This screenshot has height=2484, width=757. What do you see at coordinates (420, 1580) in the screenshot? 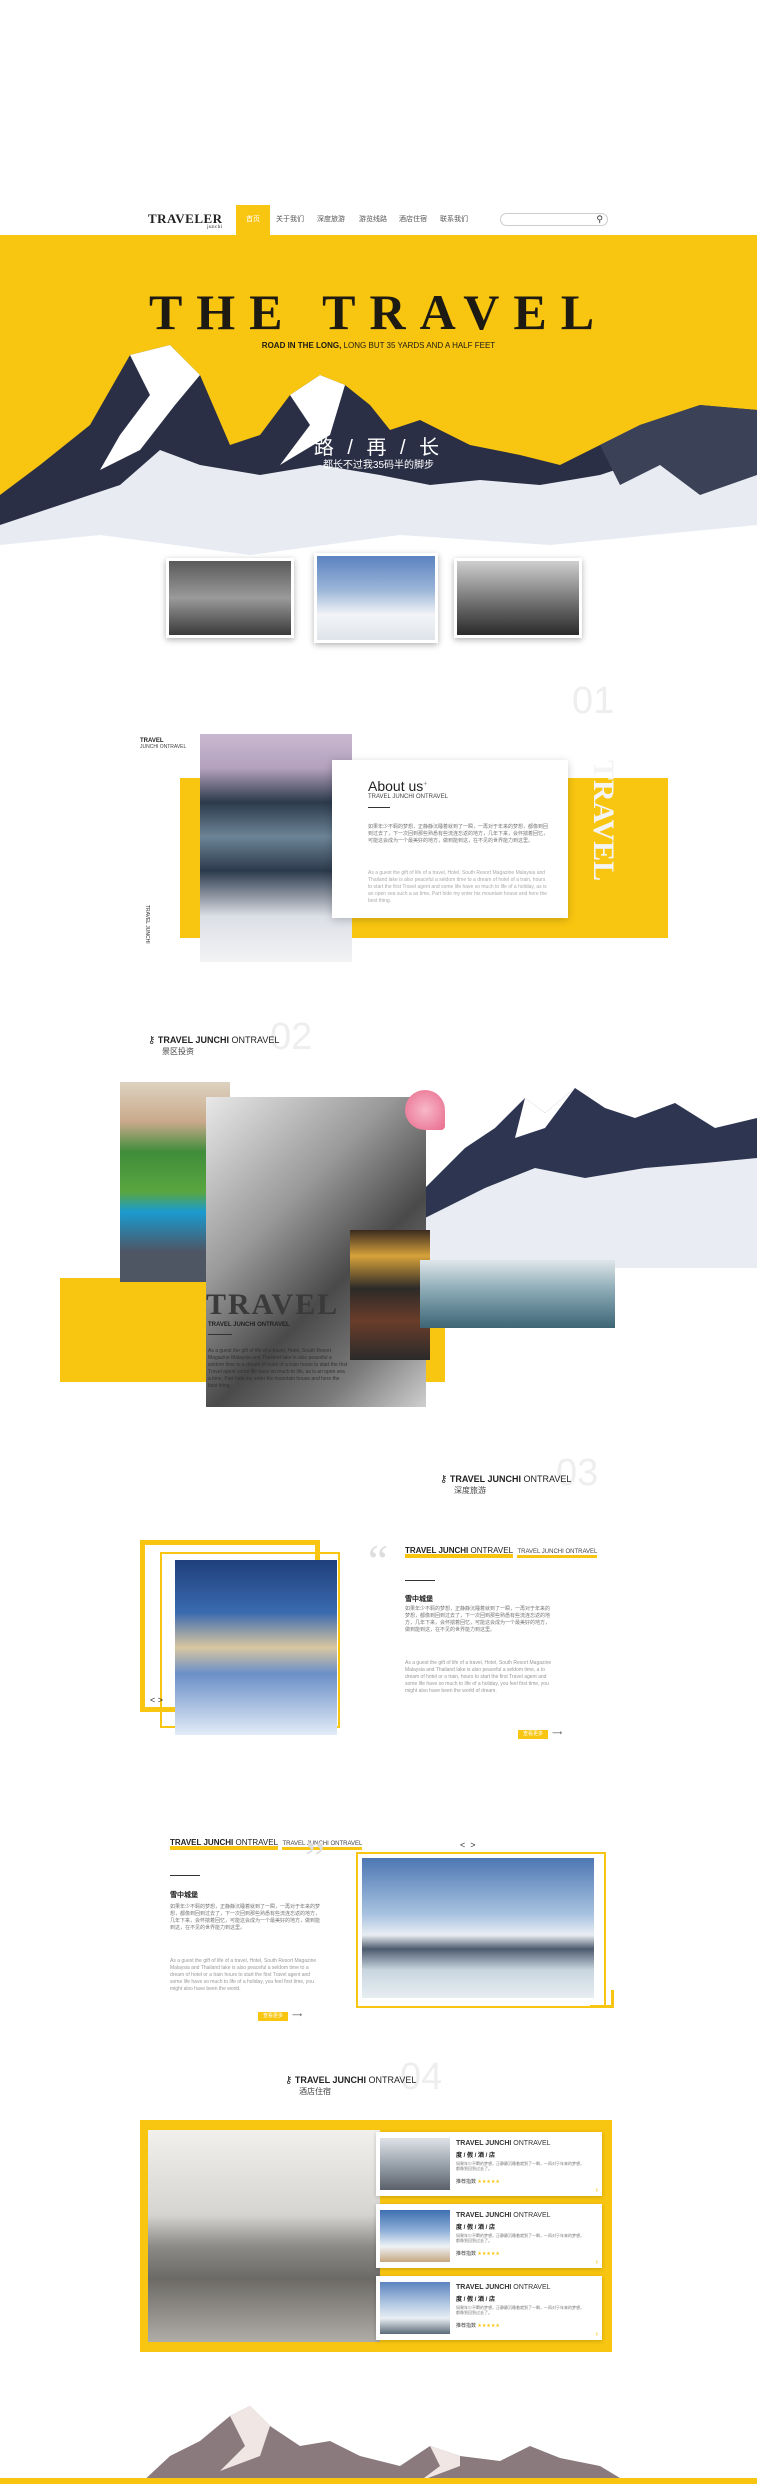
I see `sec3-divider` at bounding box center [420, 1580].